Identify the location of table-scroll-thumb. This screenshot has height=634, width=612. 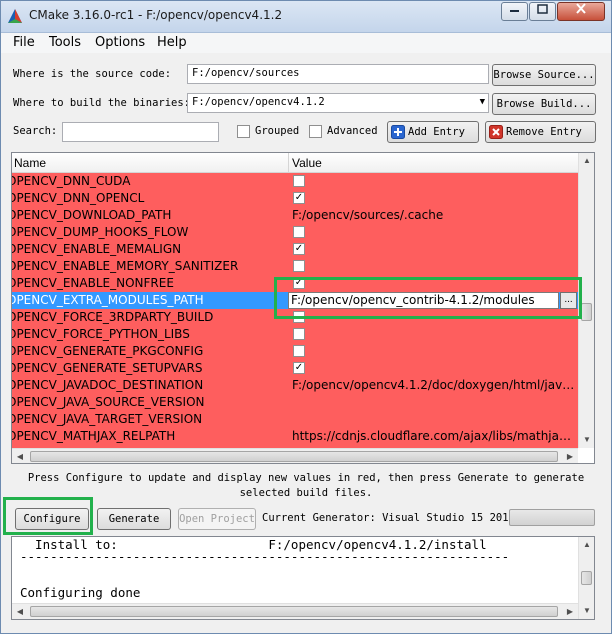
(586, 312).